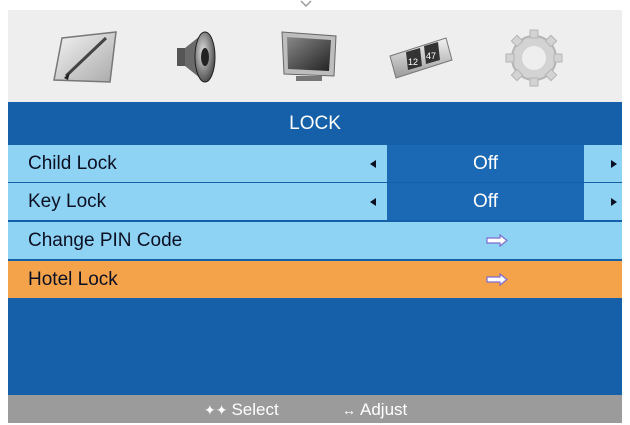 The height and width of the screenshot is (425, 630). Describe the element at coordinates (85, 57) in the screenshot. I see `picture-icon` at that location.